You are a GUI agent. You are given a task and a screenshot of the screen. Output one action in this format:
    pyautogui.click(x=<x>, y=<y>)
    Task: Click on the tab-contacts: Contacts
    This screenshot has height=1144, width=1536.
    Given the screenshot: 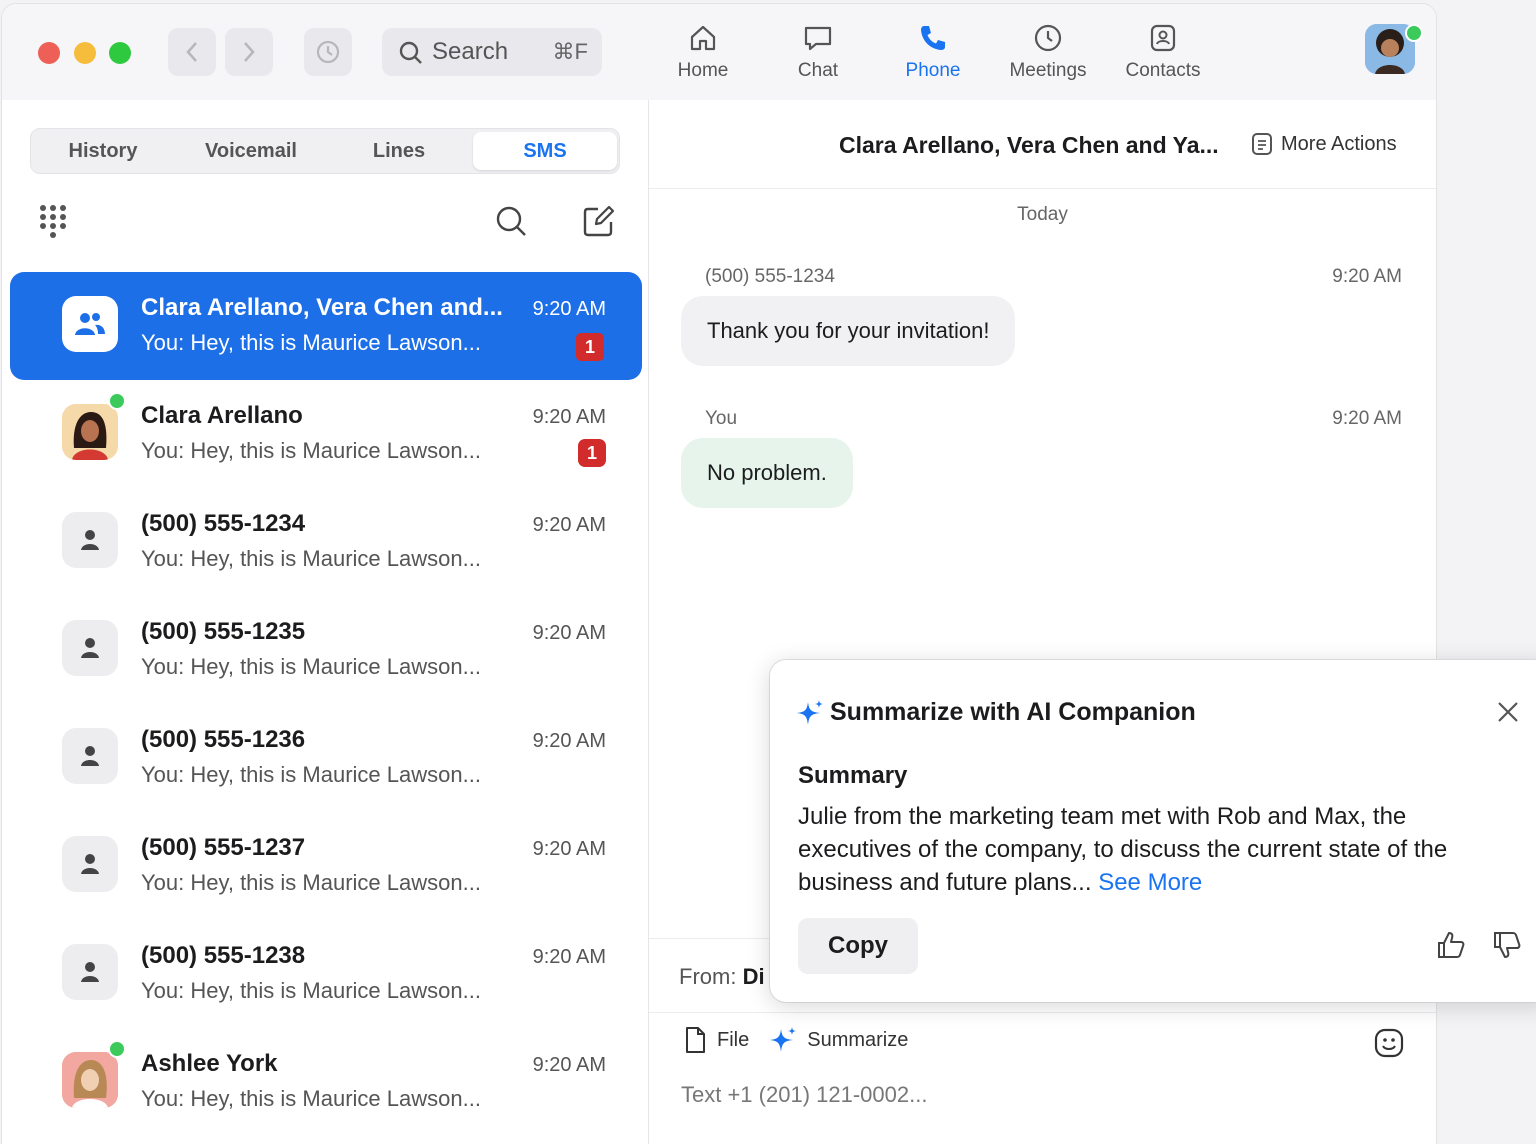 What is the action you would take?
    pyautogui.click(x=1163, y=57)
    